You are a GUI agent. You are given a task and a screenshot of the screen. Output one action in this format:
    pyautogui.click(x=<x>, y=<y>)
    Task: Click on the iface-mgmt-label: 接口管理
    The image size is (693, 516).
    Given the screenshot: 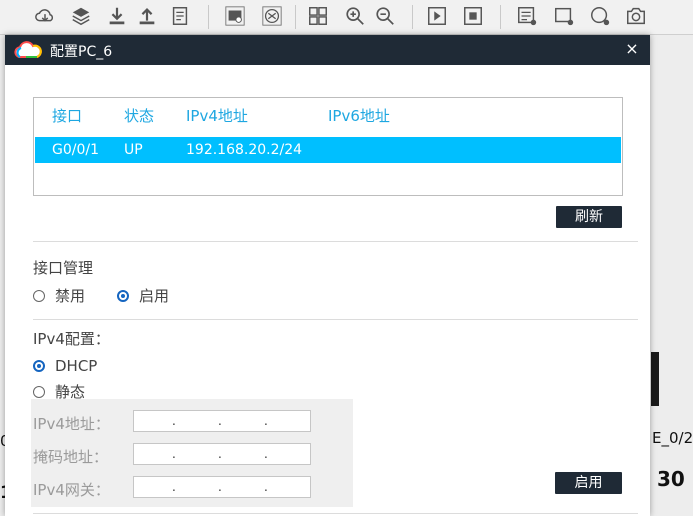 What is the action you would take?
    pyautogui.click(x=63, y=268)
    